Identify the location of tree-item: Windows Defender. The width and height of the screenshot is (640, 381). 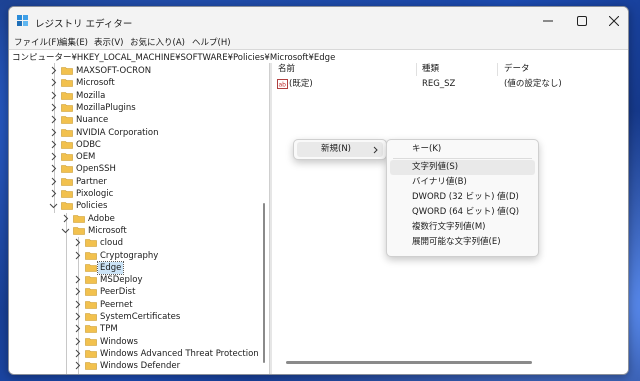
(134, 366).